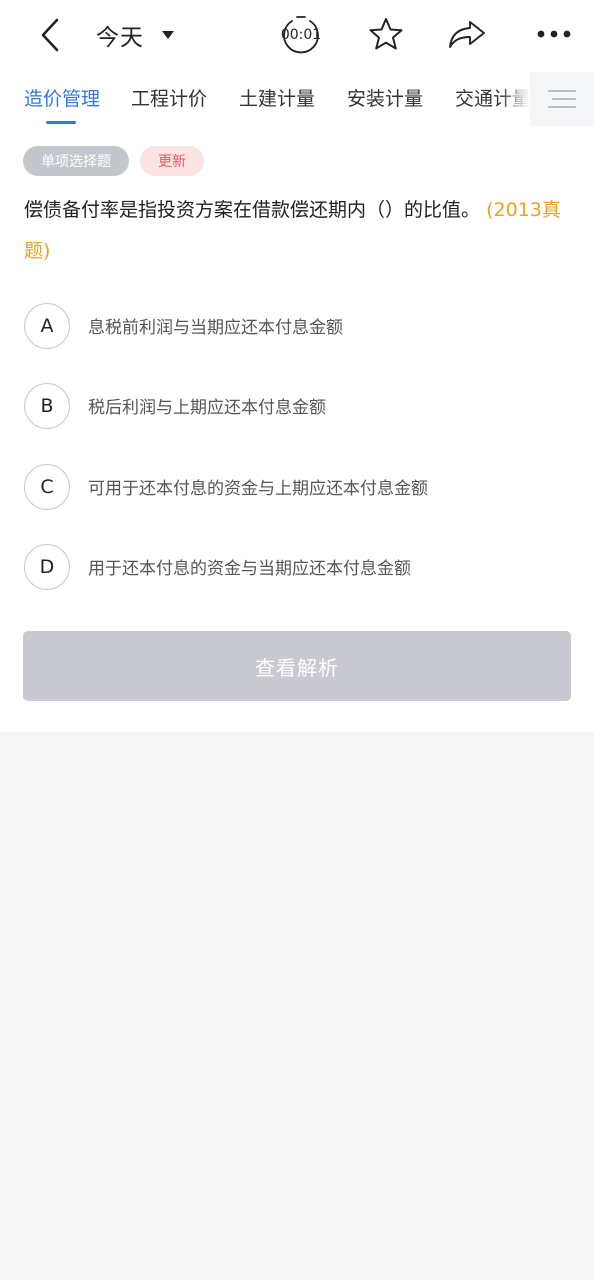 Image resolution: width=594 pixels, height=1280 pixels. I want to click on question-type-badge: 单项选择题, so click(76, 161).